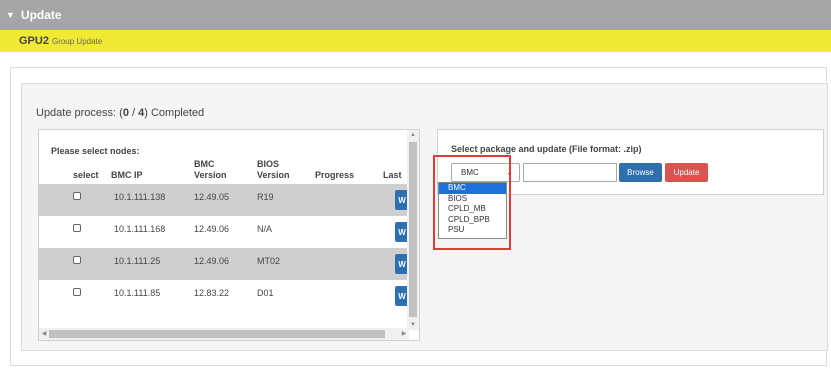 This screenshot has height=383, width=831. What do you see at coordinates (10, 15) in the screenshot?
I see `triangle-down-icon: ▼` at bounding box center [10, 15].